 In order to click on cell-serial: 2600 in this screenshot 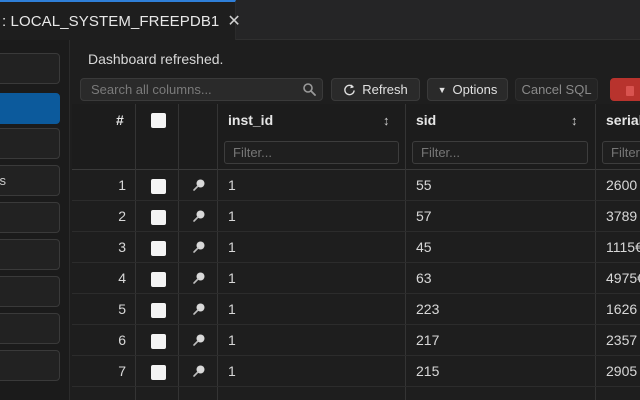, I will do `click(621, 185)`.